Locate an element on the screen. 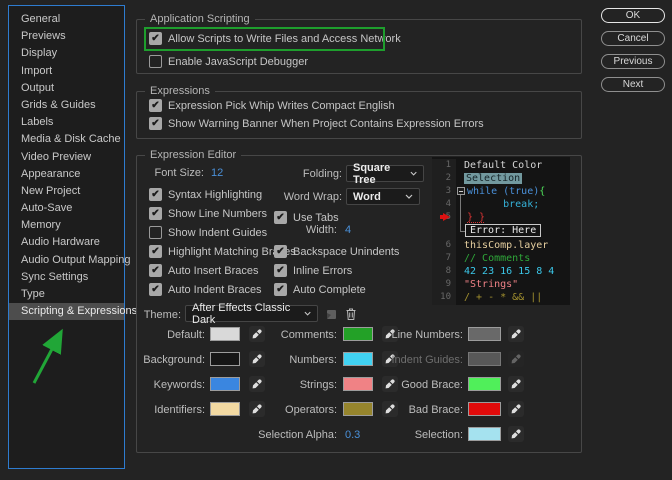 The image size is (672, 480). color-selection-swatch is located at coordinates (484, 434).